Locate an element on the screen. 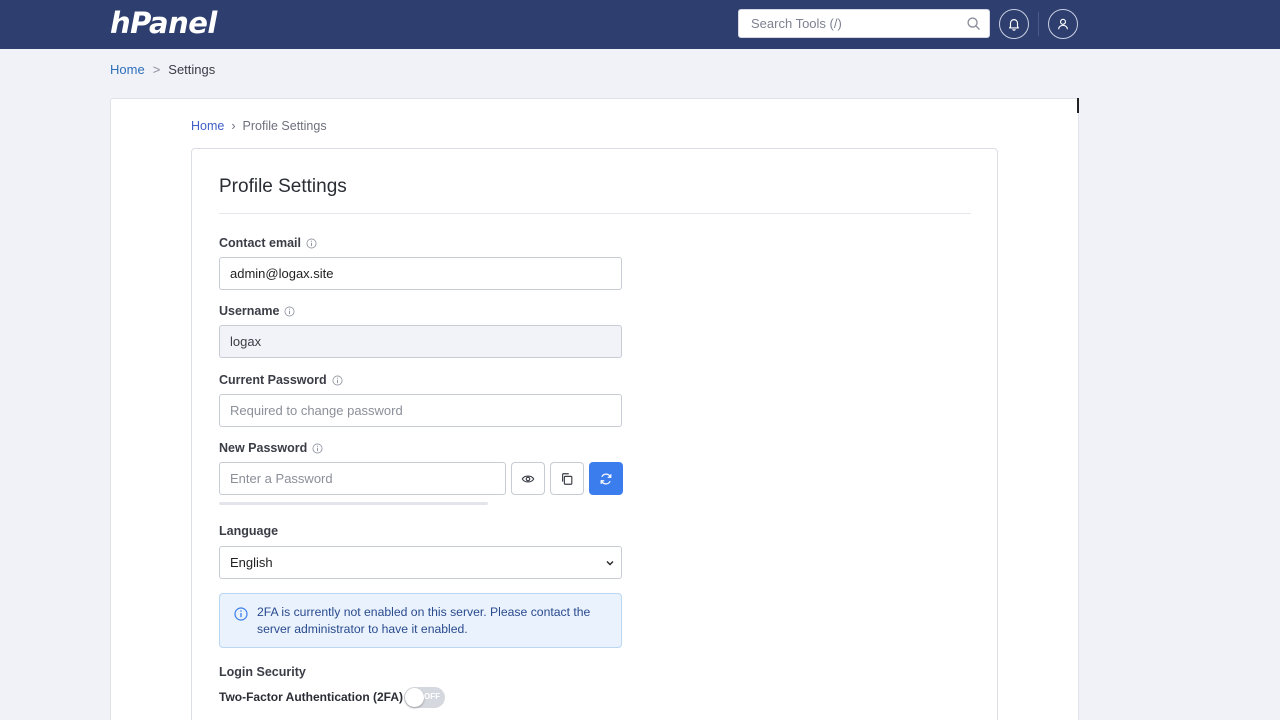 The width and height of the screenshot is (1280, 720). current-password-field is located at coordinates (420, 410).